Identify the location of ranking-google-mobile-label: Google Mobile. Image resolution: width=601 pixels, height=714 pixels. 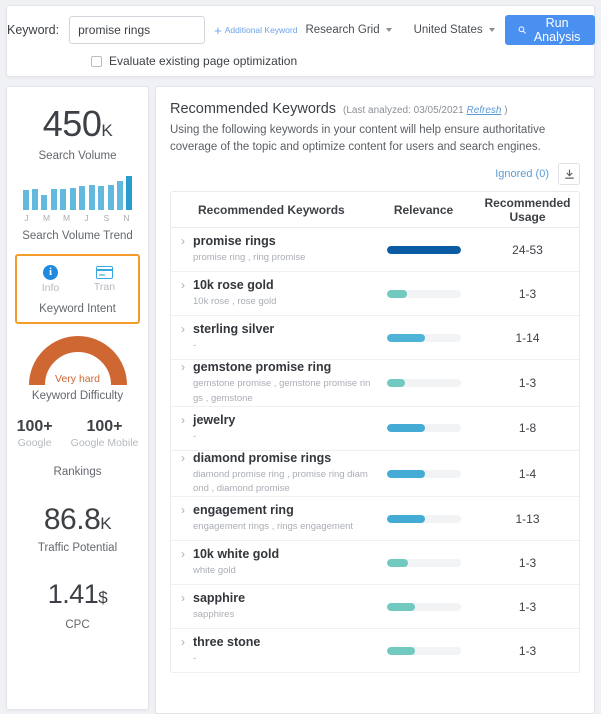
(104, 443).